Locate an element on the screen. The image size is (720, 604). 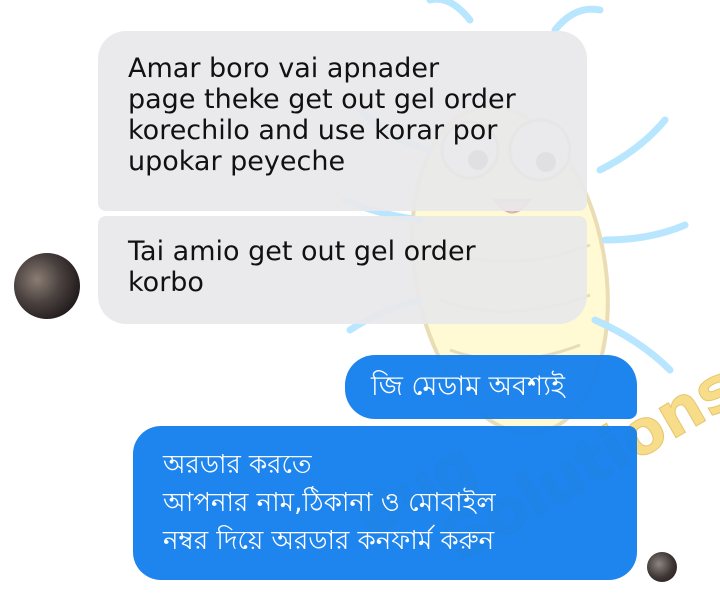
seen-receipt-avatar is located at coordinates (662, 567).